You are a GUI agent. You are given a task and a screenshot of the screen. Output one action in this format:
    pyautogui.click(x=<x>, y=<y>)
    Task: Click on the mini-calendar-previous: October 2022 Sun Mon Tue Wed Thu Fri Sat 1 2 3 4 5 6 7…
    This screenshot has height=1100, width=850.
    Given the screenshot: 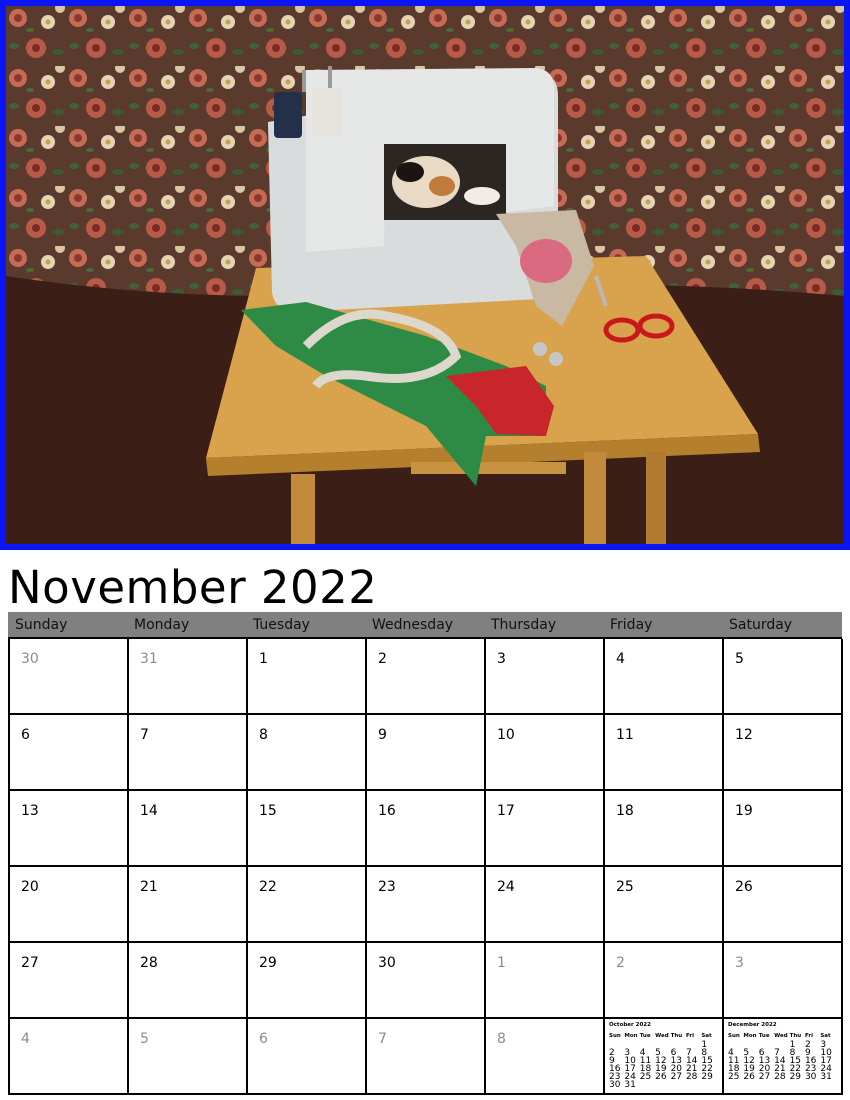 What is the action you would take?
    pyautogui.click(x=663, y=1056)
    